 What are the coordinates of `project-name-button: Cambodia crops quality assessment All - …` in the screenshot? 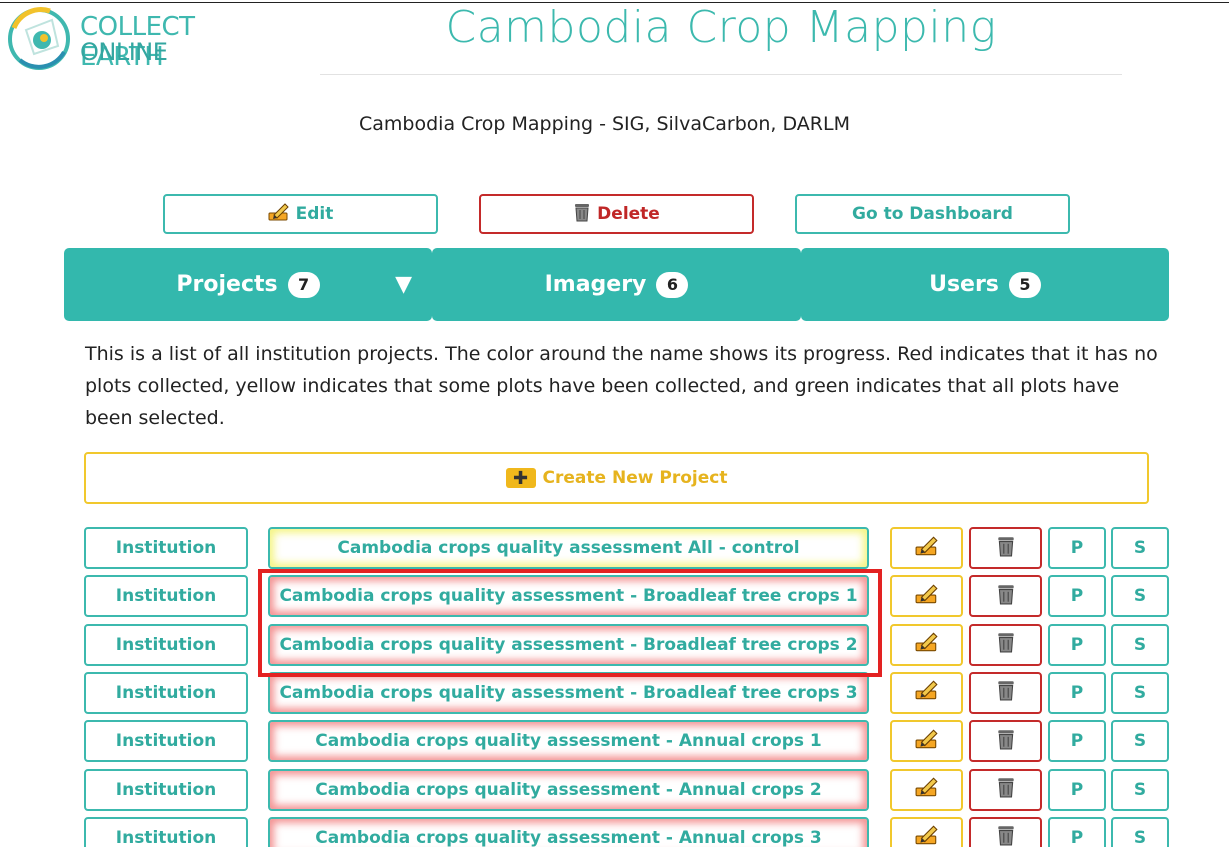 It's located at (568, 548).